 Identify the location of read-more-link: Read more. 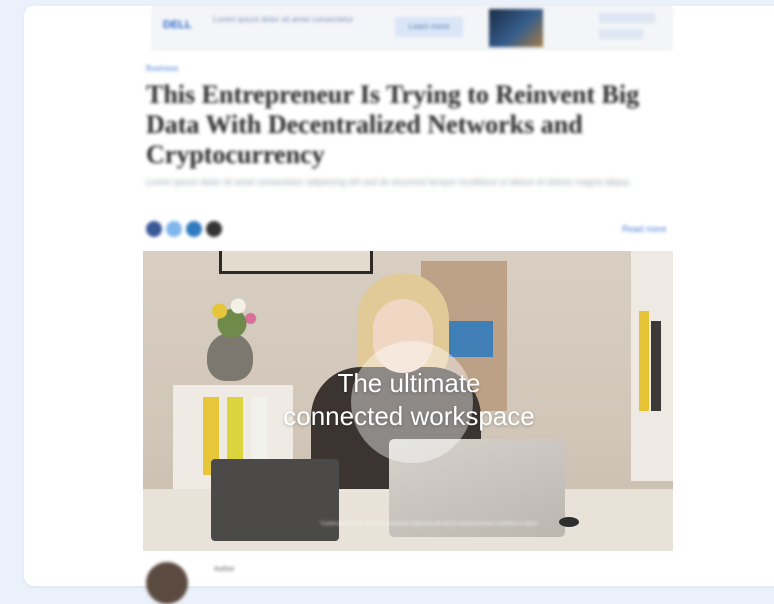
(644, 229).